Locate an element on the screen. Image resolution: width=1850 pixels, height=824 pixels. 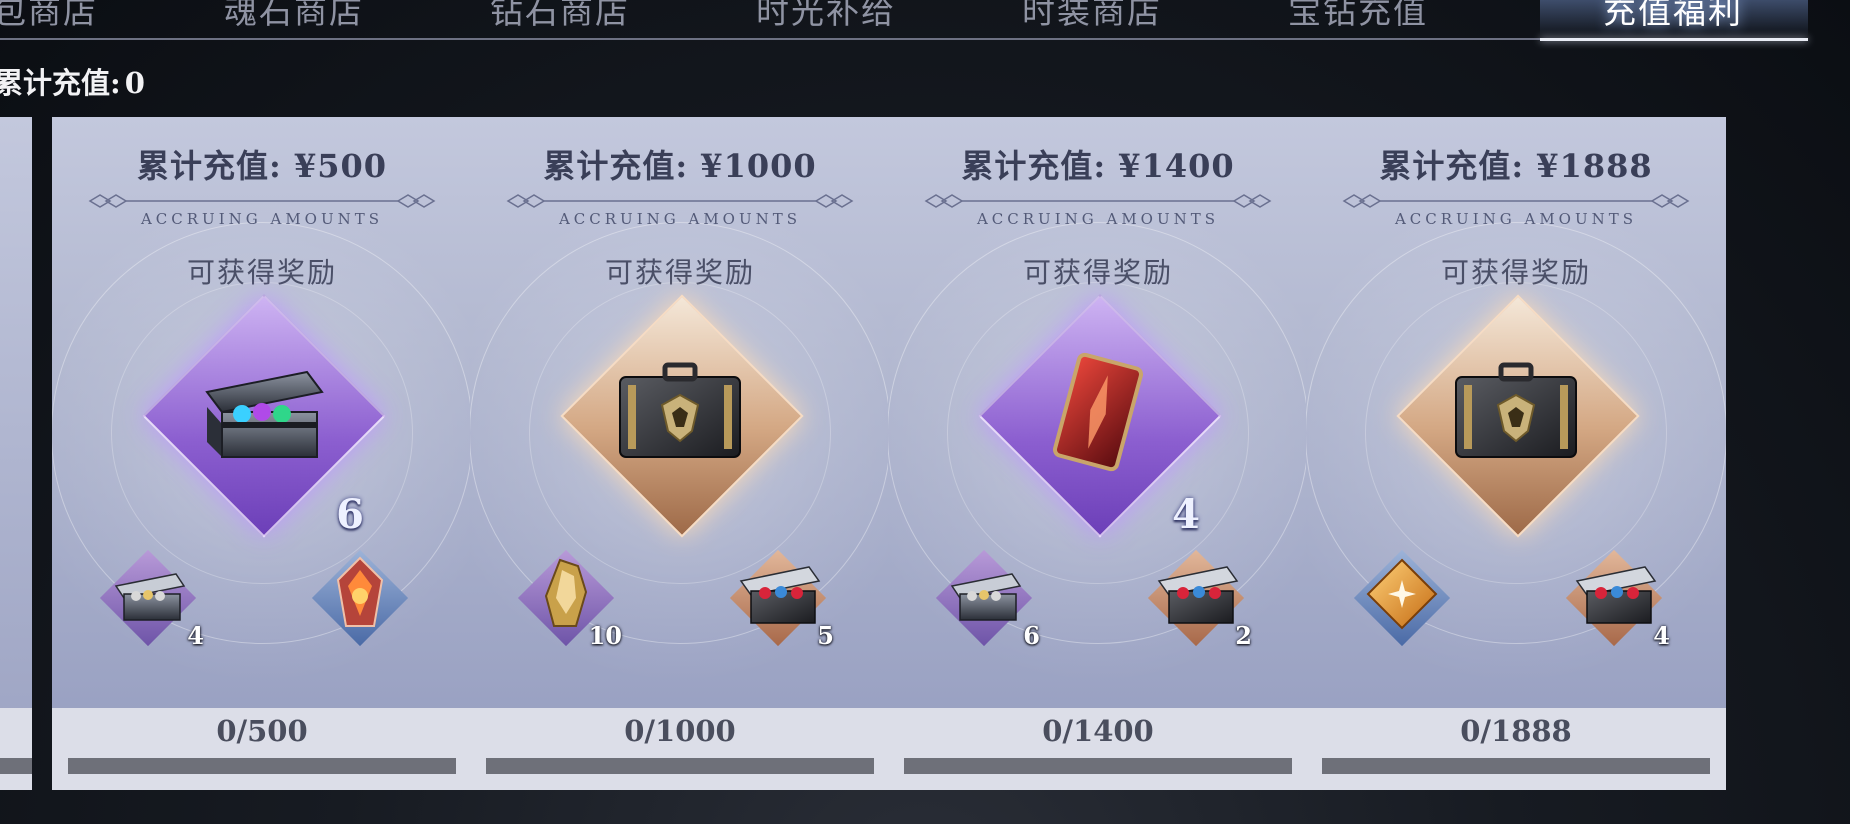
tab-gift-shop: 礼包商店 is located at coordinates (80, 20).